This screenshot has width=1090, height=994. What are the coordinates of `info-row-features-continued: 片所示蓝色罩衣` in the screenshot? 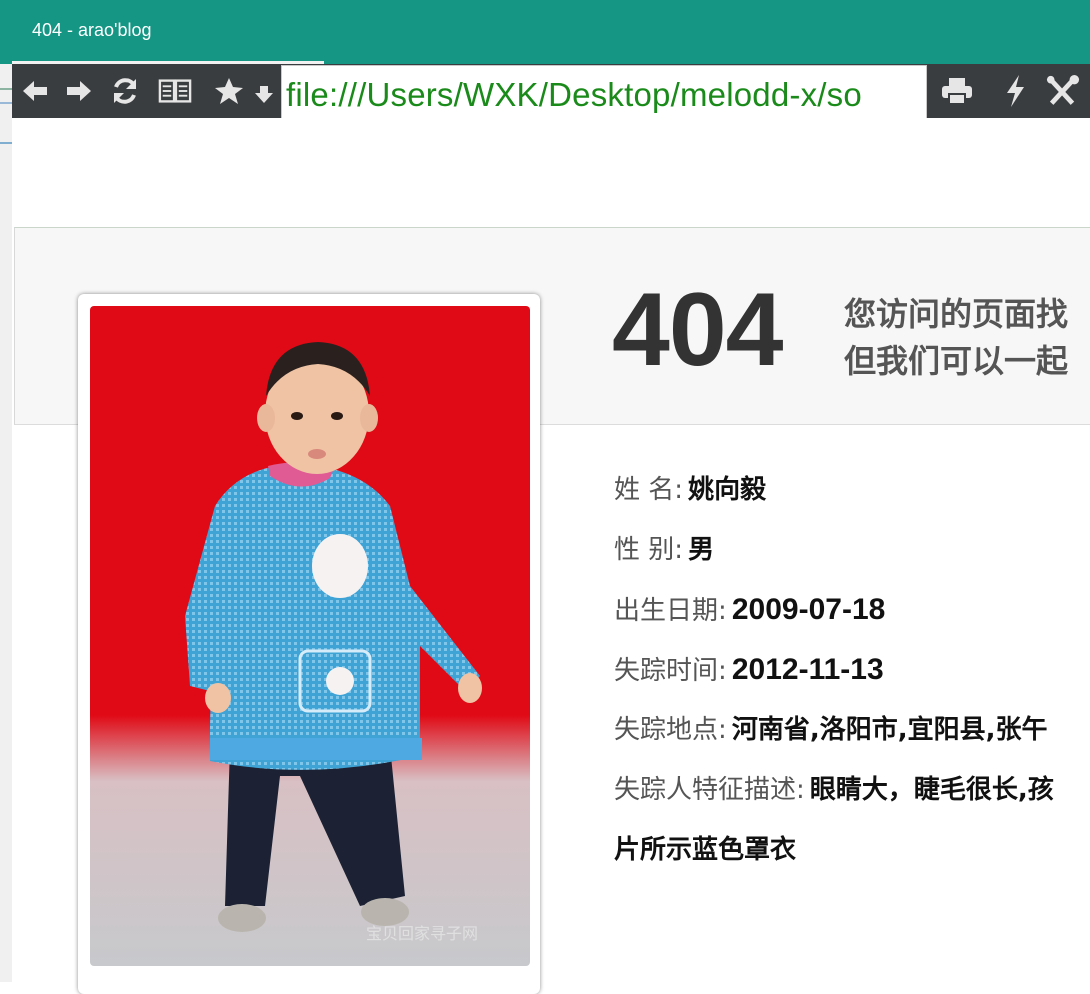 It's located at (705, 850).